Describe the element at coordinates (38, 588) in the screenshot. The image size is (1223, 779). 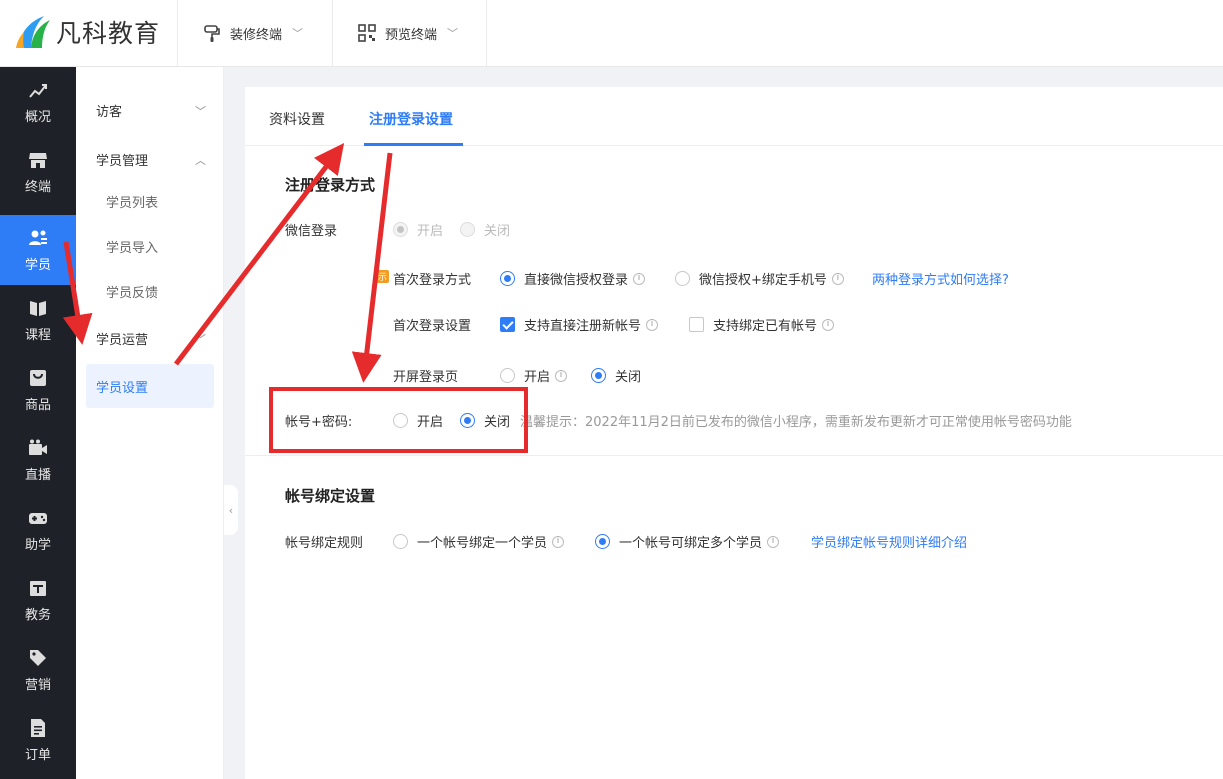
I see `calendar-icon` at that location.